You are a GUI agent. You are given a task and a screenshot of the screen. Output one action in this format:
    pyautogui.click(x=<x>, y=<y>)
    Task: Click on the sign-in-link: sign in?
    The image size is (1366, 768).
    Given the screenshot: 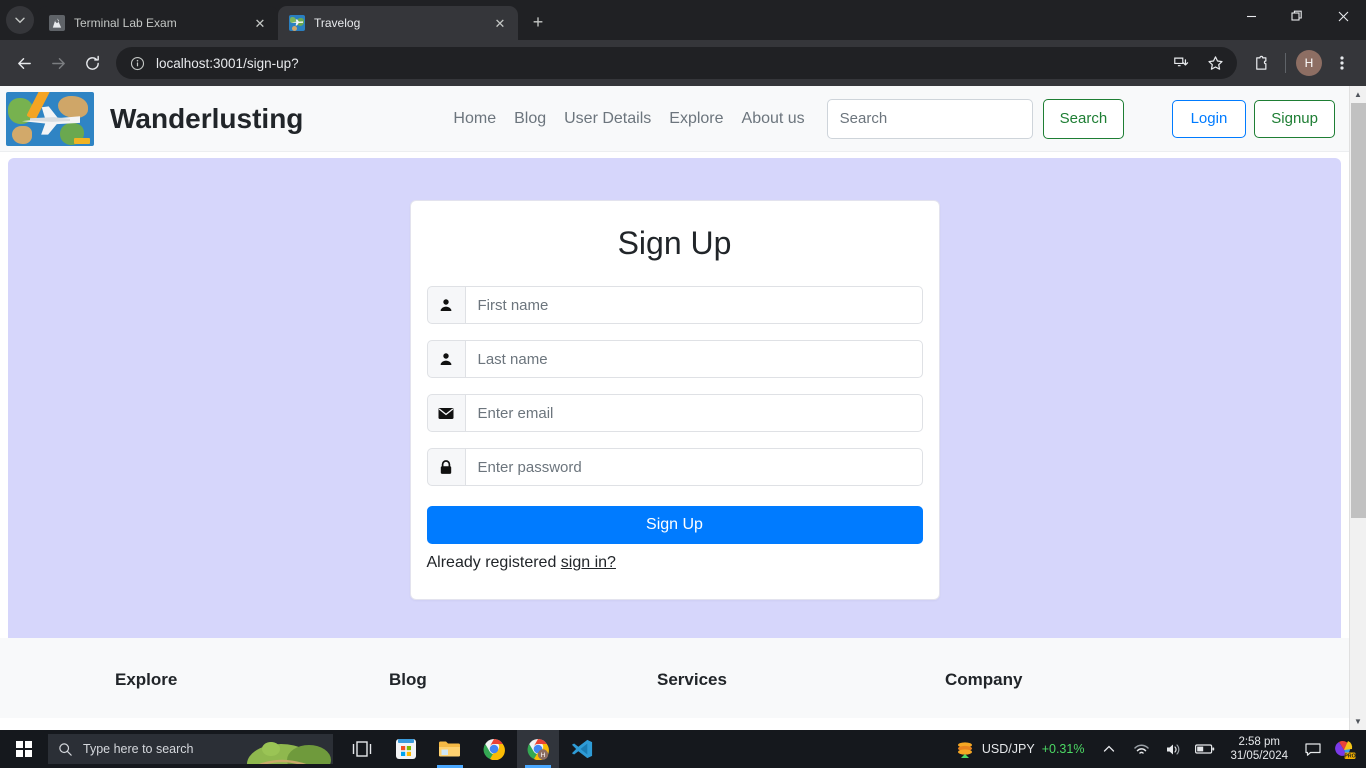 What is the action you would take?
    pyautogui.click(x=588, y=562)
    